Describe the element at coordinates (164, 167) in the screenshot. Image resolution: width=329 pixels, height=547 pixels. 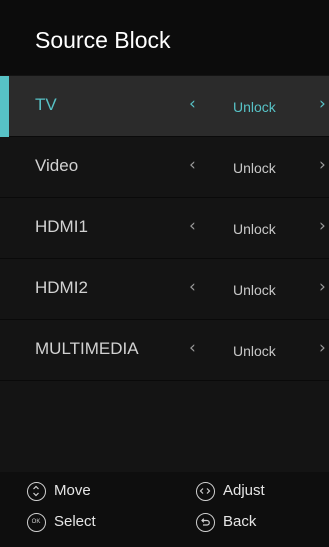
I see `source-row-video: Video ‹ Unlock ›` at that location.